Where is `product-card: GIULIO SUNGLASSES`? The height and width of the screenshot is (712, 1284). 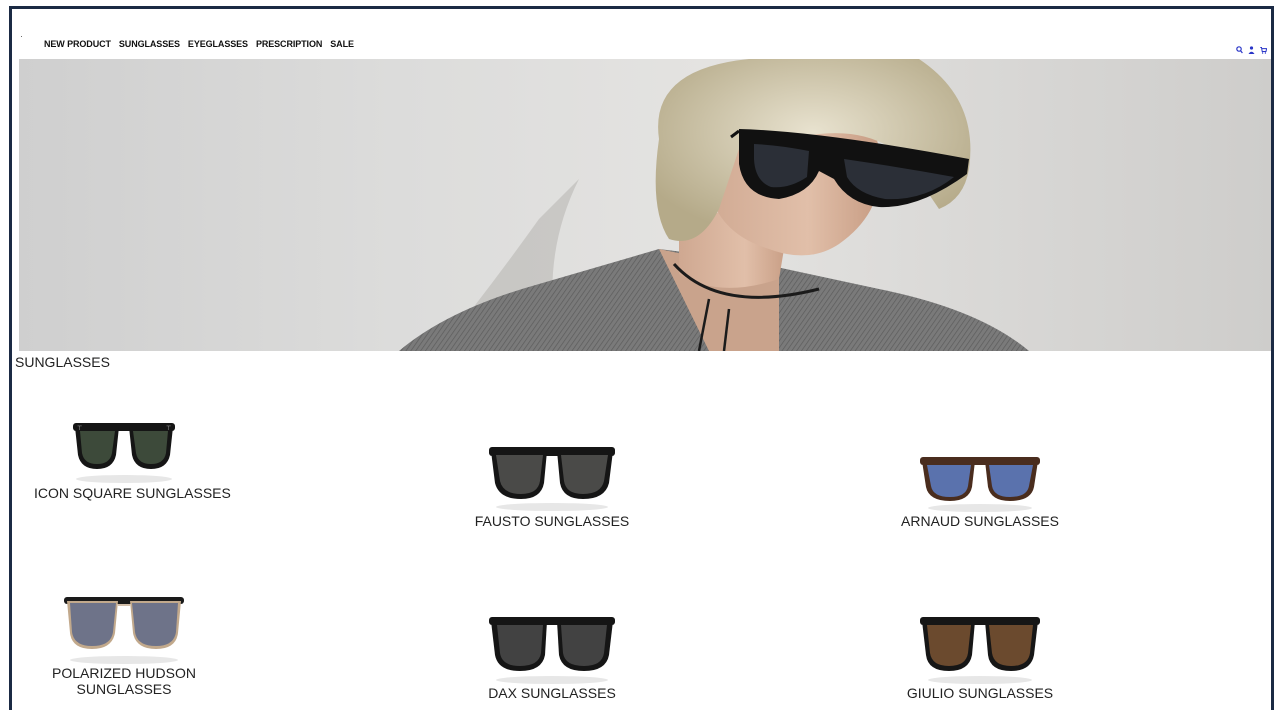
product-card: GIULIO SUNGLASSES is located at coordinates (980, 655).